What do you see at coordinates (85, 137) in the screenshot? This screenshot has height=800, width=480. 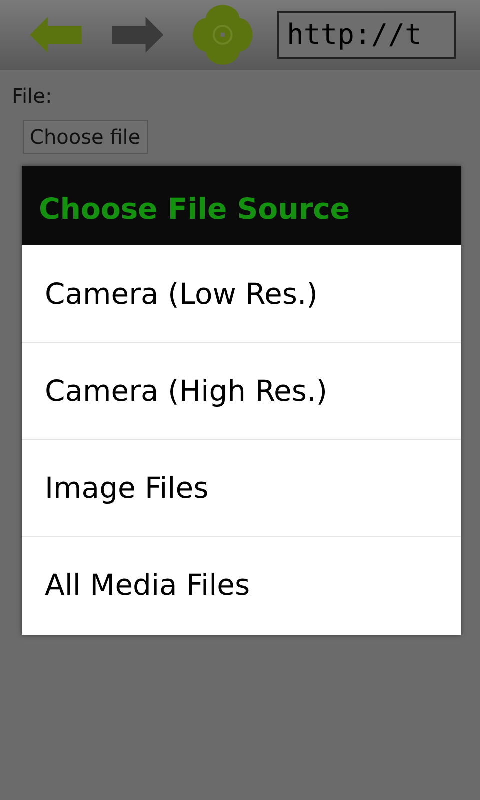 I see `choose-file-button: Choose file` at bounding box center [85, 137].